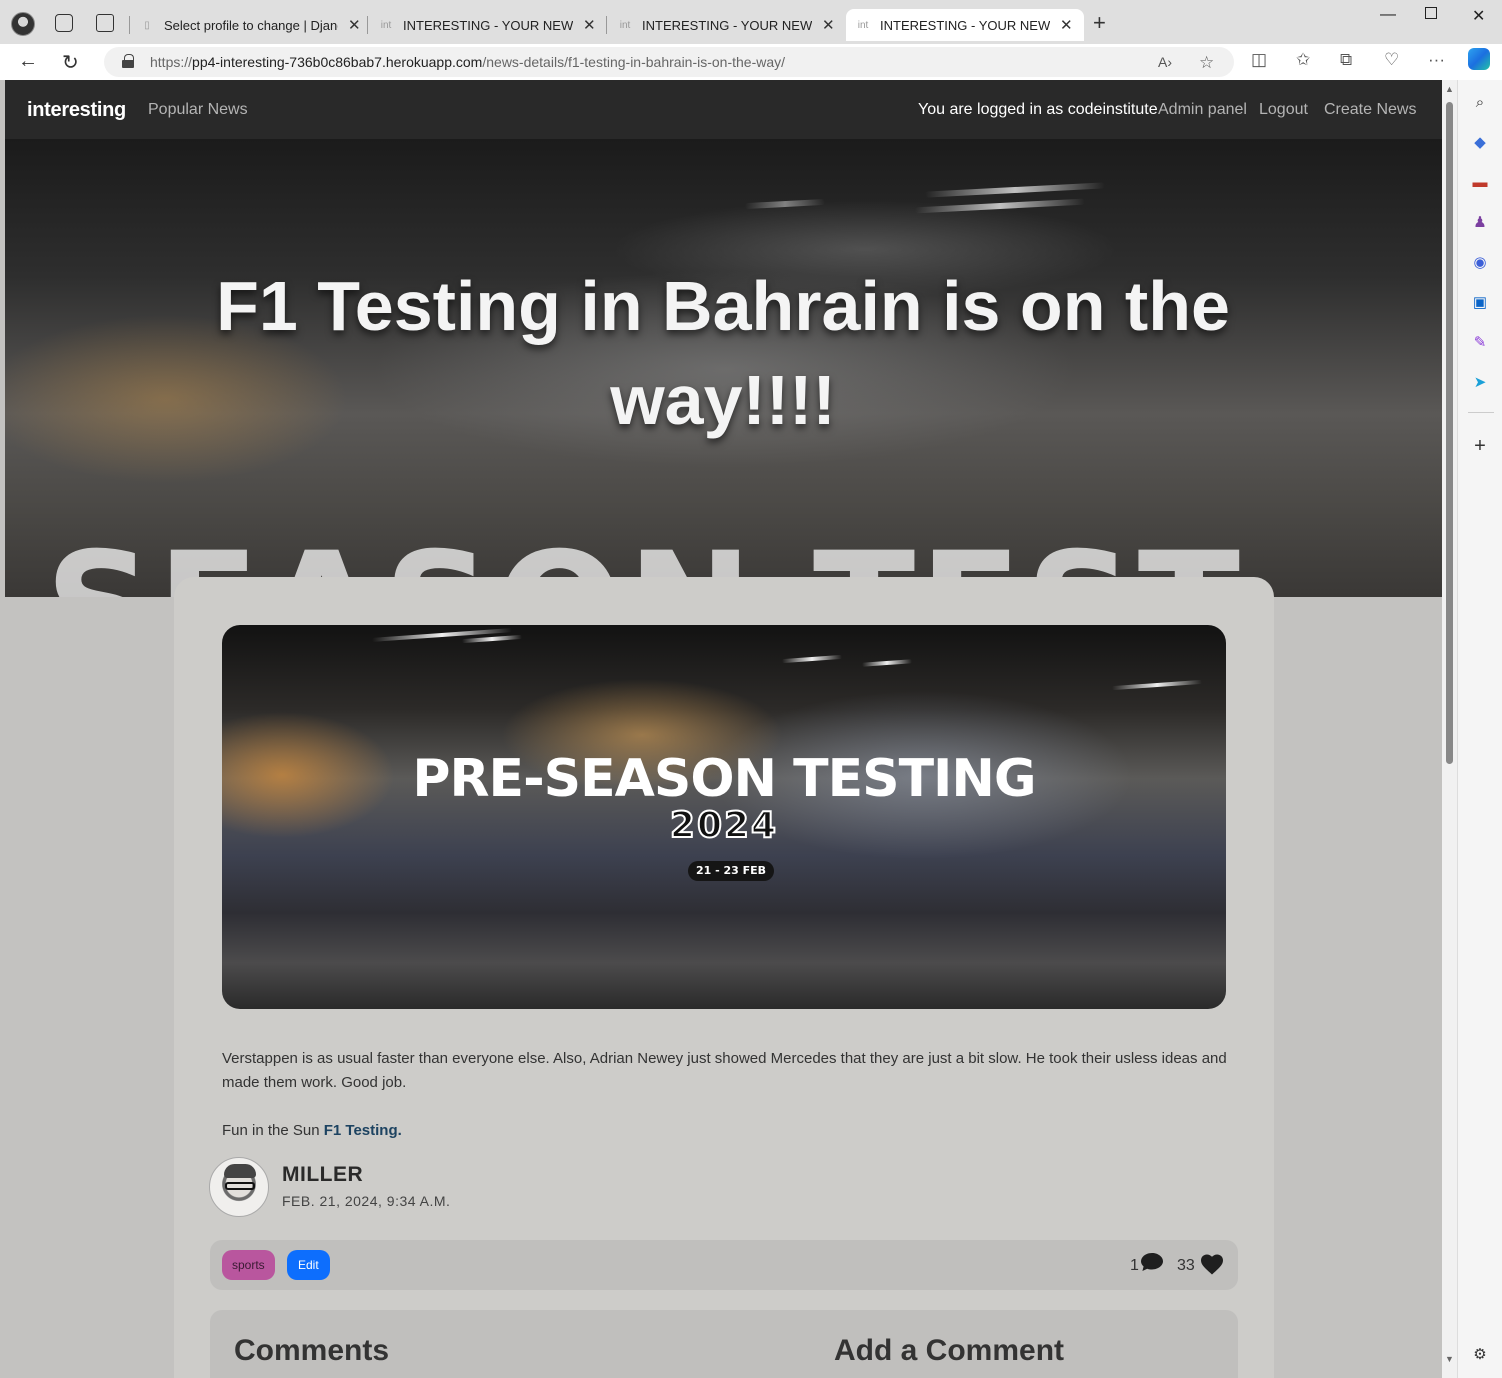  Describe the element at coordinates (1478, 16) in the screenshot. I see `window-close-icon: ✕` at that location.